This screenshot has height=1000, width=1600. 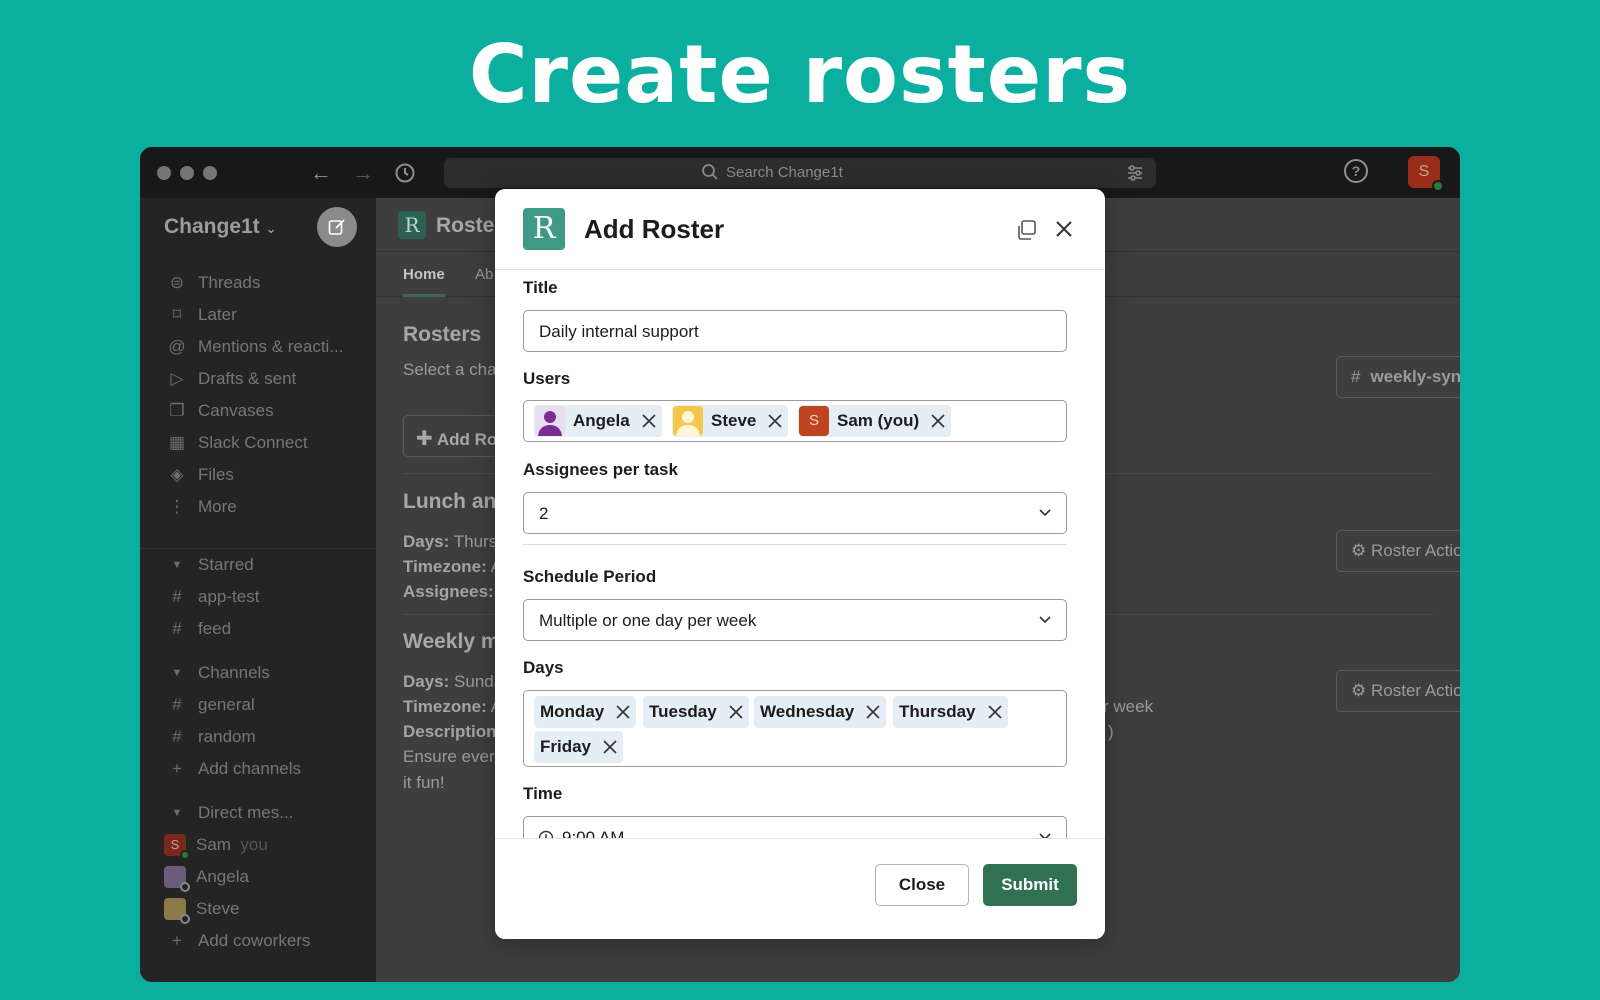 I want to click on add-roster-label: Add Ro, so click(x=467, y=439).